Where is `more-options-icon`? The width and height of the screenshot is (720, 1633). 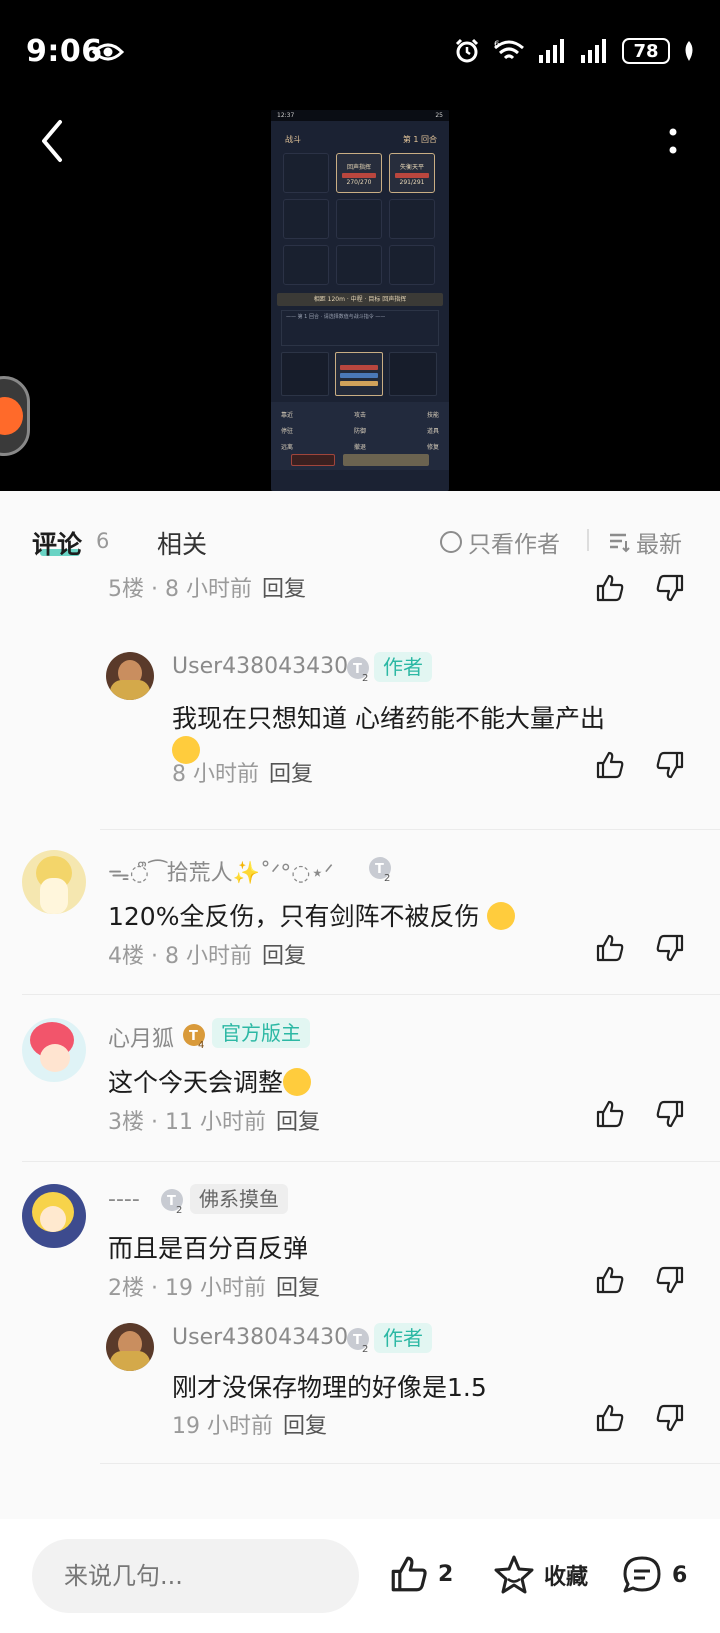
more-options-icon is located at coordinates (673, 142).